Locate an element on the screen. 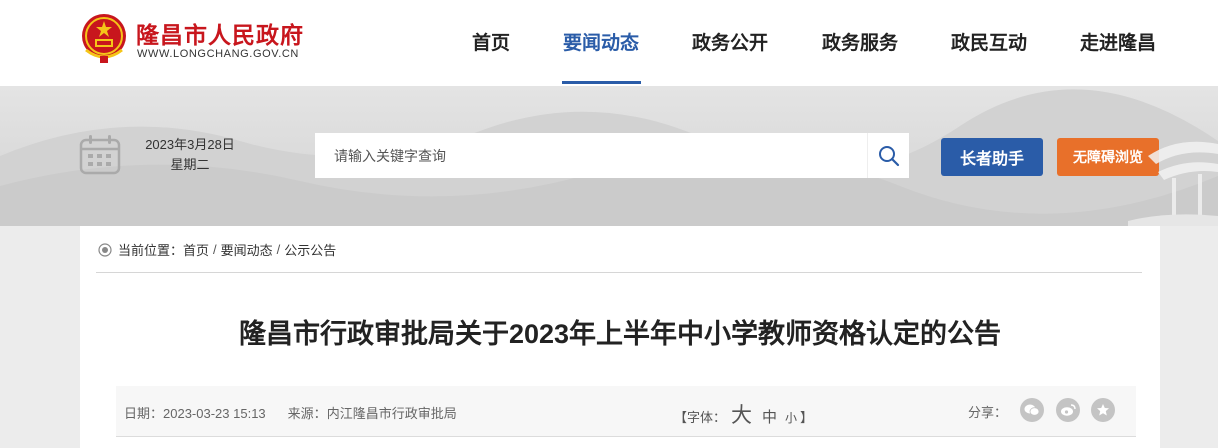 Image resolution: width=1218 pixels, height=448 pixels. weibo-share-button is located at coordinates (1068, 410).